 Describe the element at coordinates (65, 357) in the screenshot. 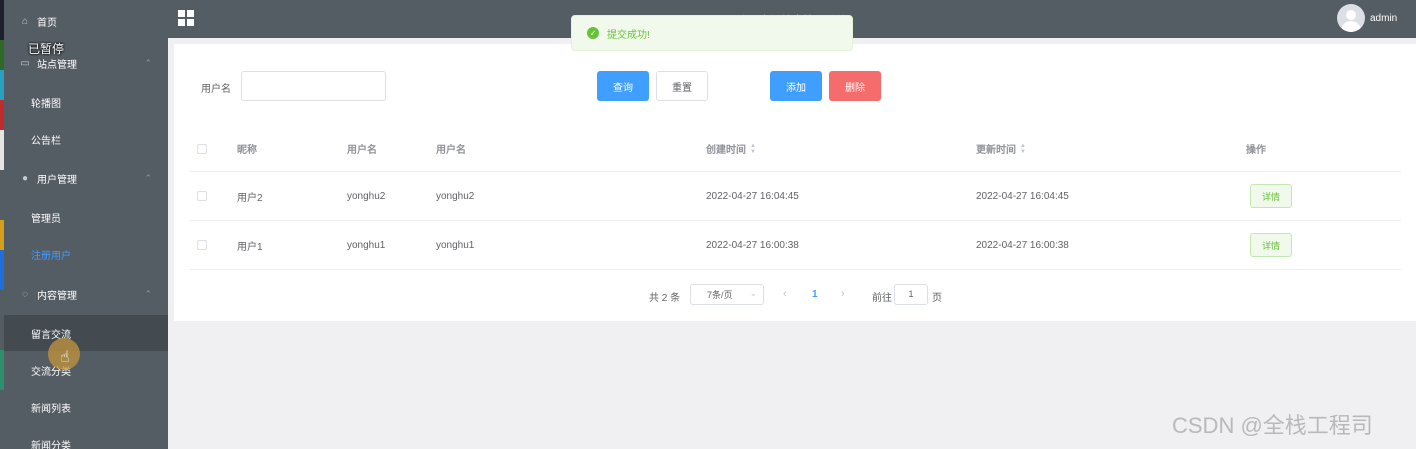

I see `hand-cursor-icon: ☝` at that location.